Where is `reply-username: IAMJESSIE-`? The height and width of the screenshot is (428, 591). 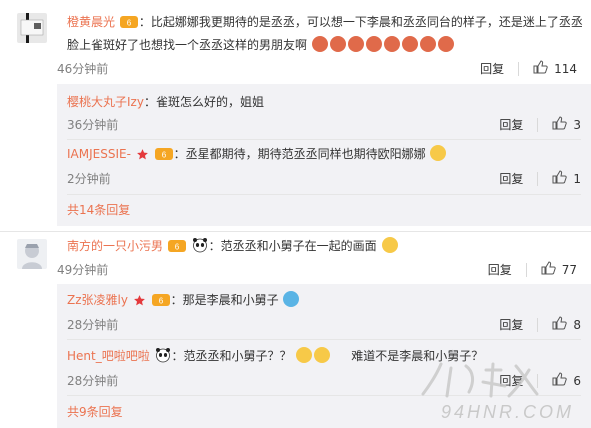 reply-username: IAMJESSIE- is located at coordinates (99, 154).